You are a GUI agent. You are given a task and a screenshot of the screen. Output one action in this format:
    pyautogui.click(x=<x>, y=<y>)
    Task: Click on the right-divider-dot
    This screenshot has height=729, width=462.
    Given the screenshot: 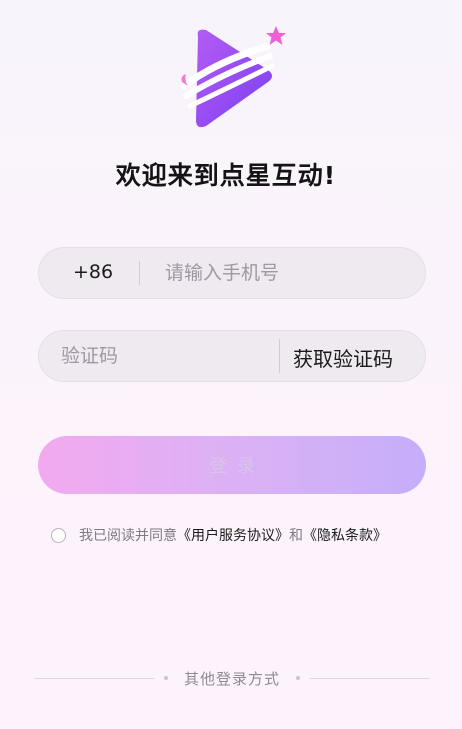 What is the action you would take?
    pyautogui.click(x=298, y=678)
    